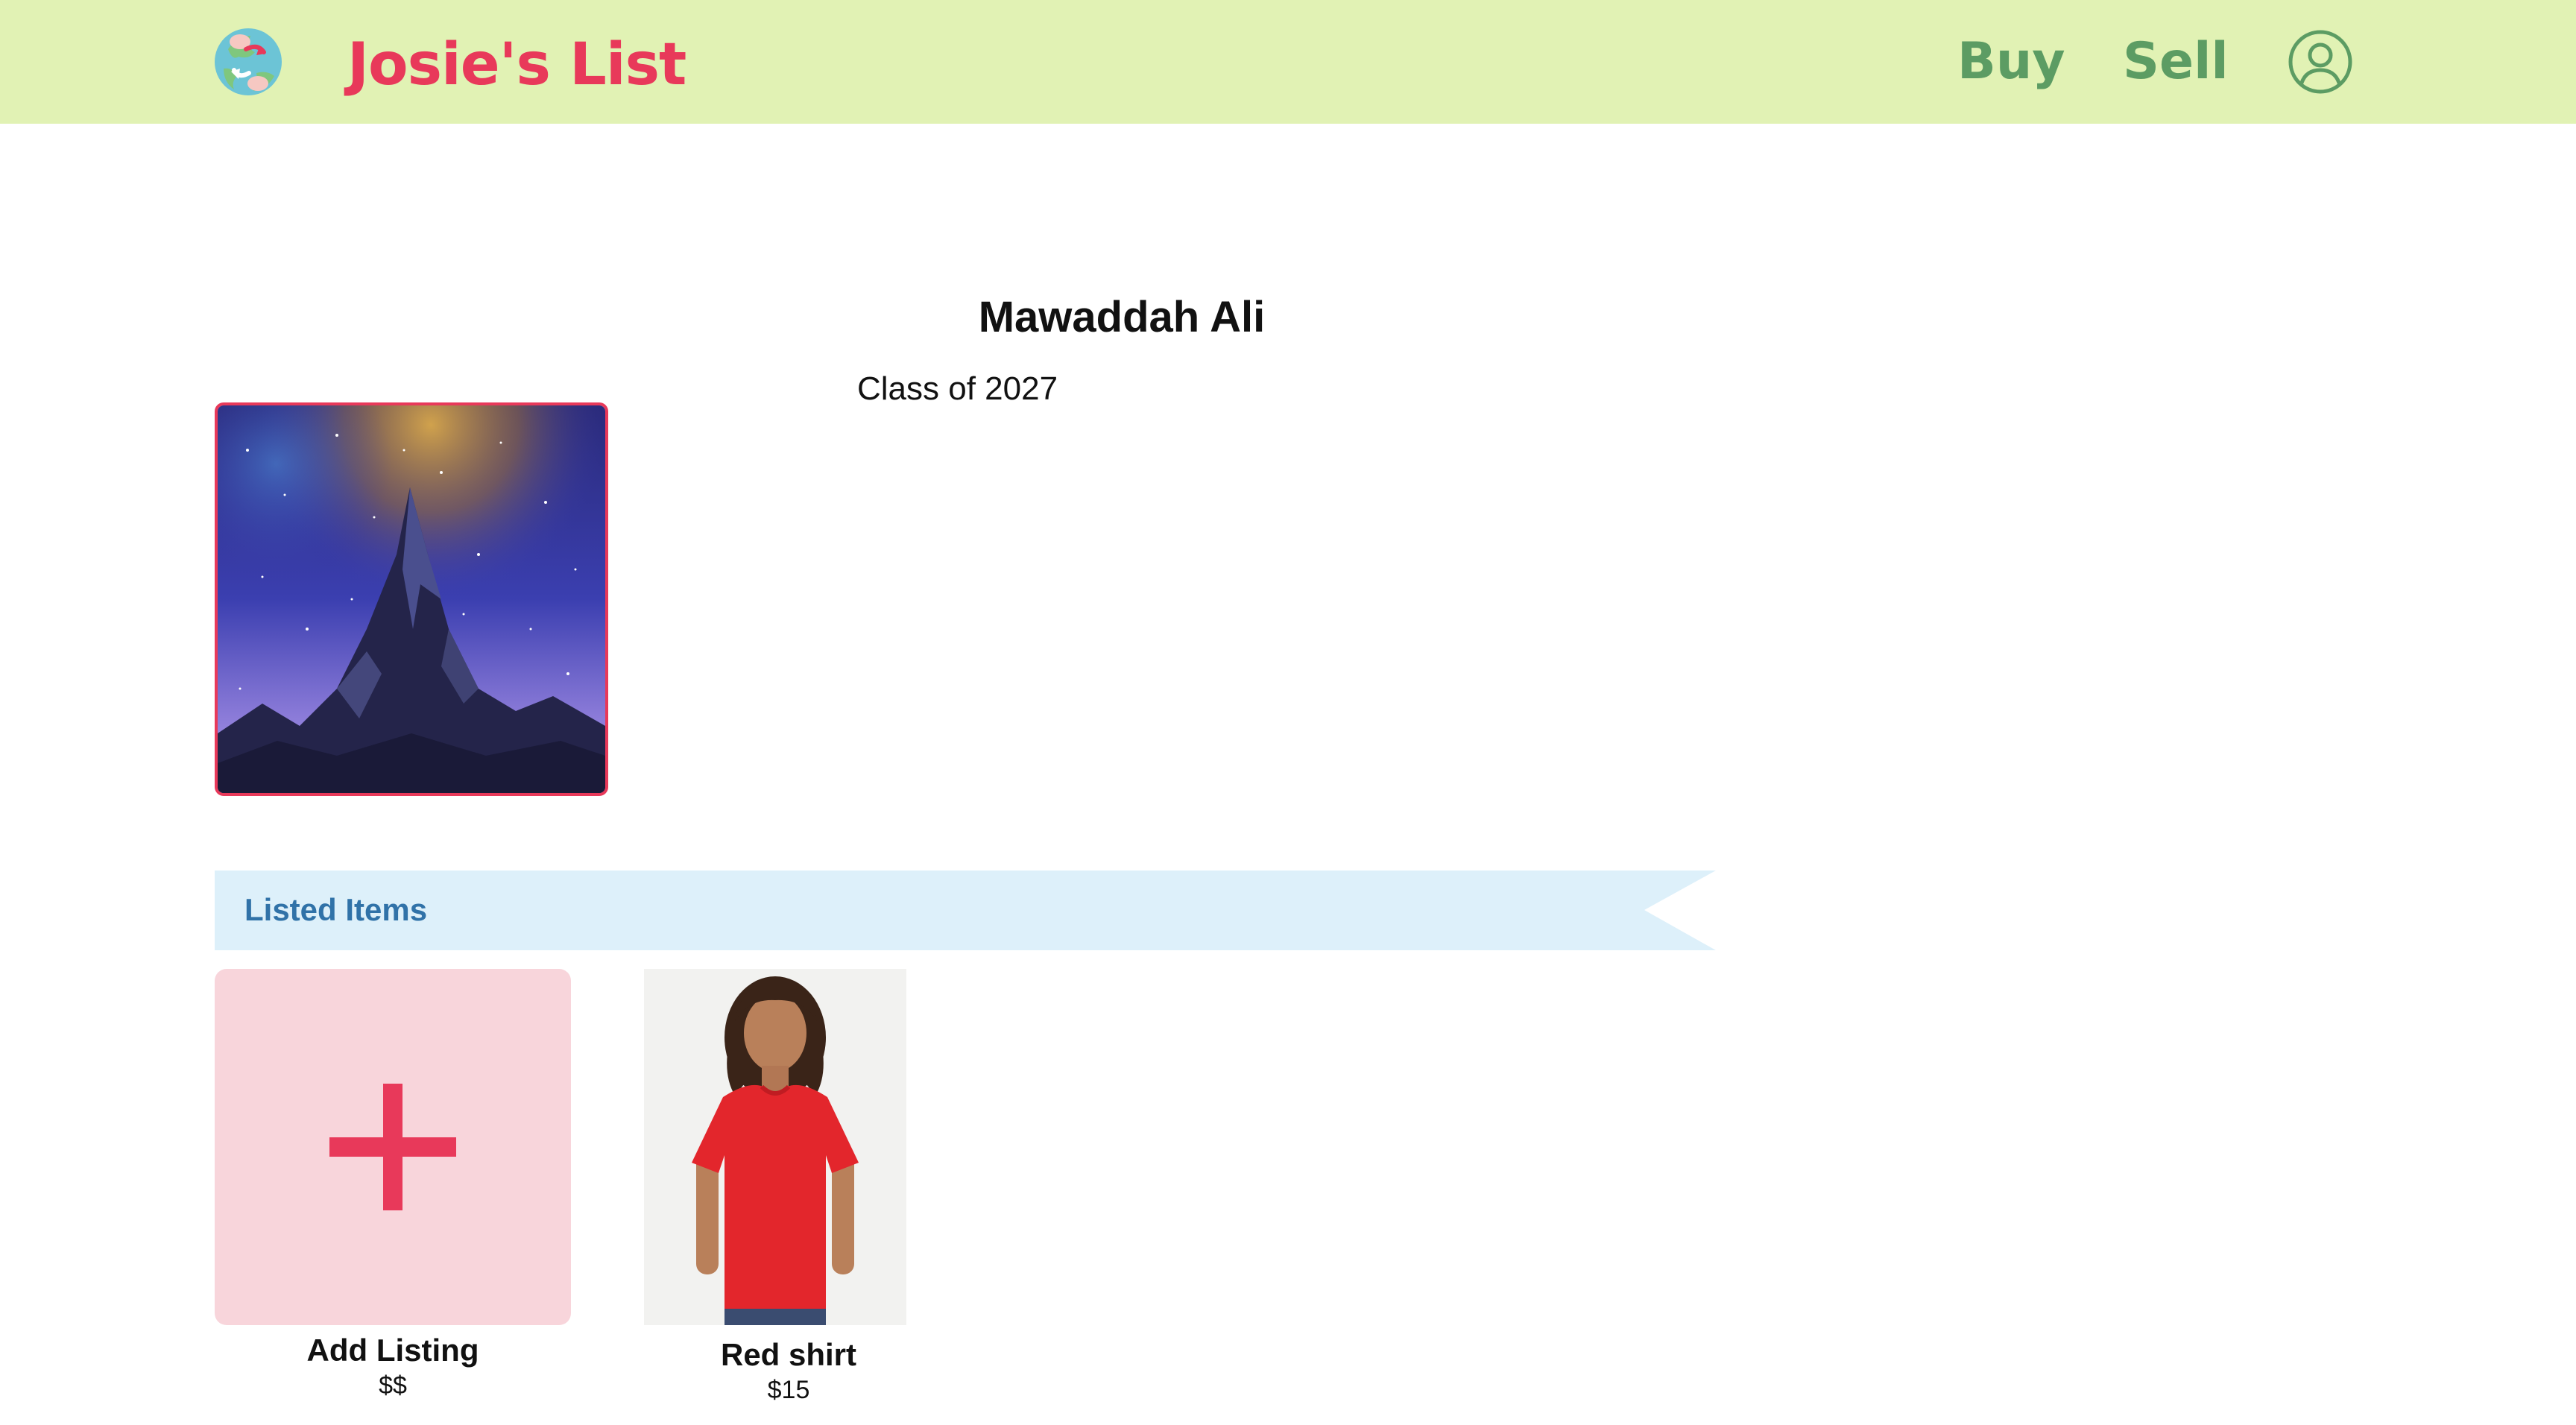 This screenshot has height=1425, width=2576. Describe the element at coordinates (2011, 62) in the screenshot. I see `nav-buy-link: Buy` at that location.